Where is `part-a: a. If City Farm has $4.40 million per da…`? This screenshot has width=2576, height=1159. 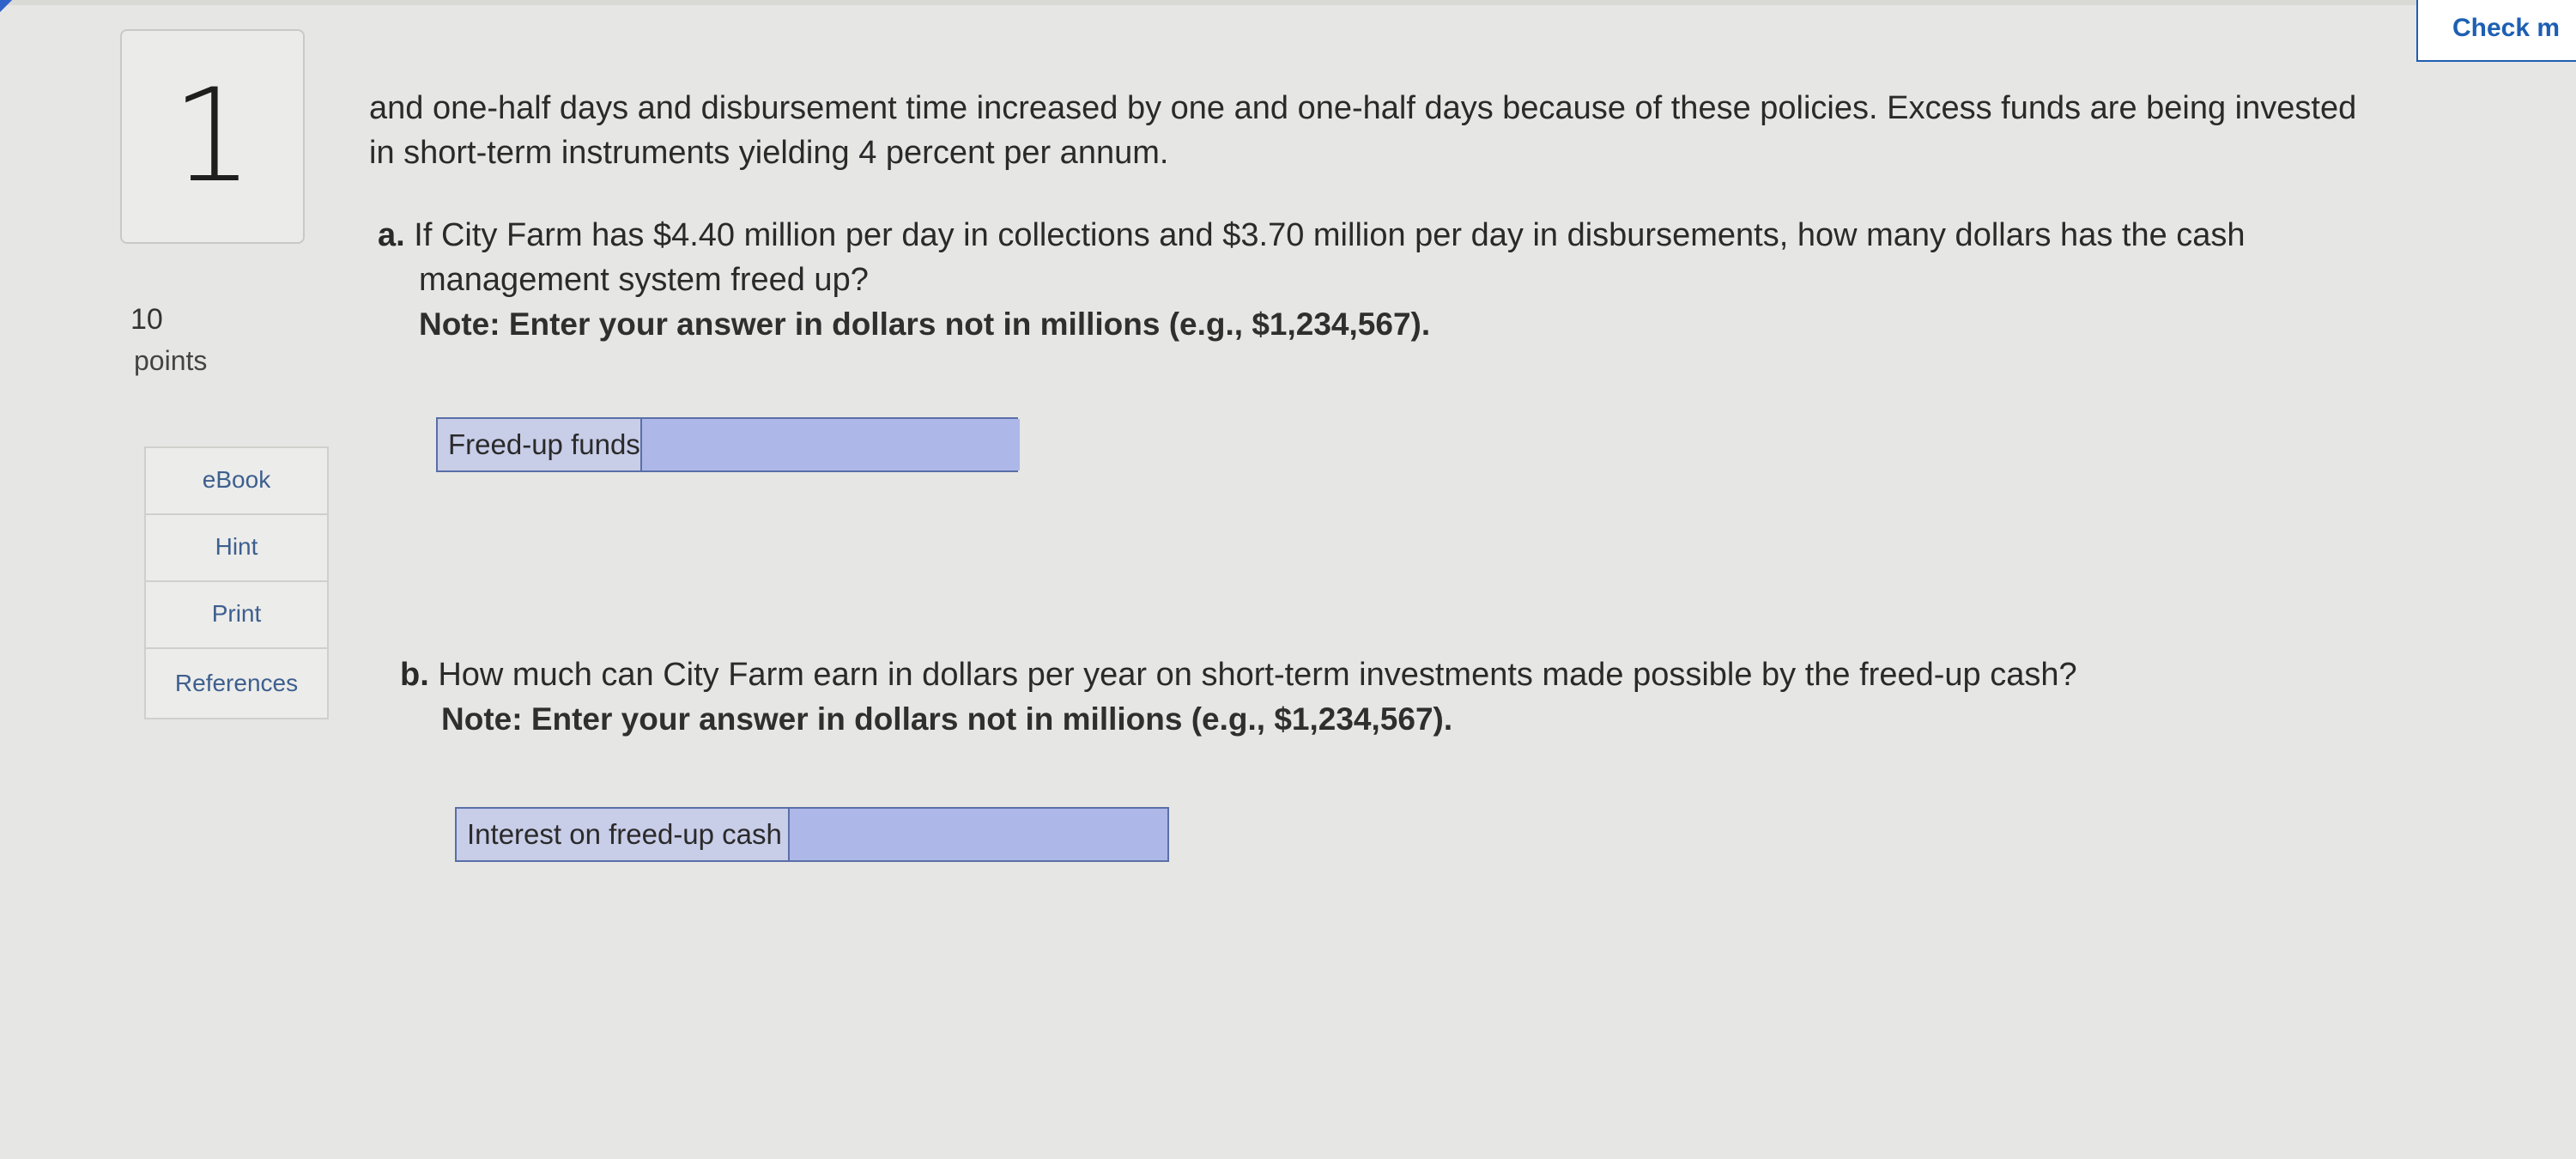 part-a: a. If City Farm has $4.40 million per da… is located at coordinates (1386, 280).